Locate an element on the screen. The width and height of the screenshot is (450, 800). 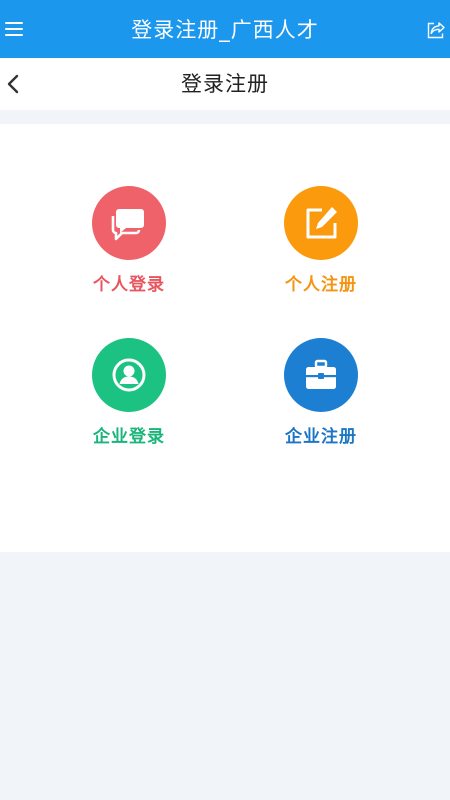
enterprise-register-label: 企业注册 is located at coordinates (321, 437).